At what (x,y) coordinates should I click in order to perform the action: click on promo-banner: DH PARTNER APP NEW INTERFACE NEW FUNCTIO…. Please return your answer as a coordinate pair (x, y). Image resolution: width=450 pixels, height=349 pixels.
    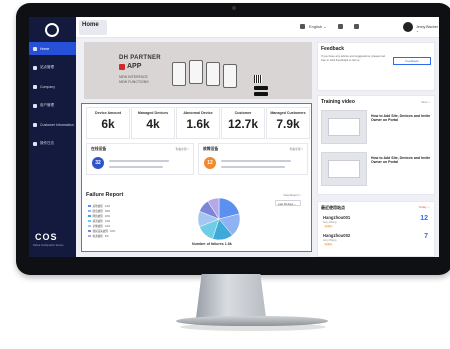
    Looking at the image, I should click on (198, 70).